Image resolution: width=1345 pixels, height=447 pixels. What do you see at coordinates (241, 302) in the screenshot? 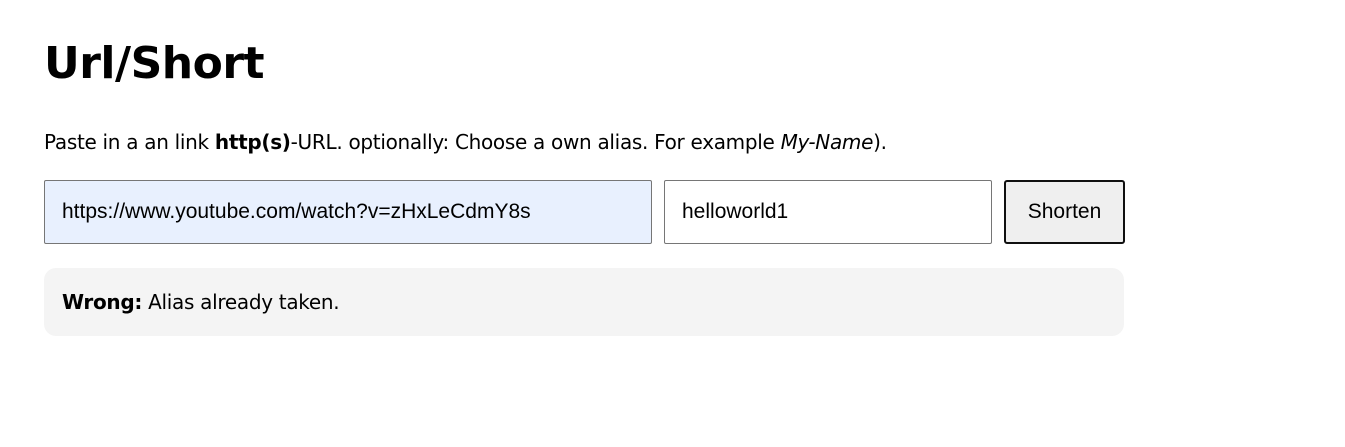
I see `error-text: Alias already taken.` at bounding box center [241, 302].